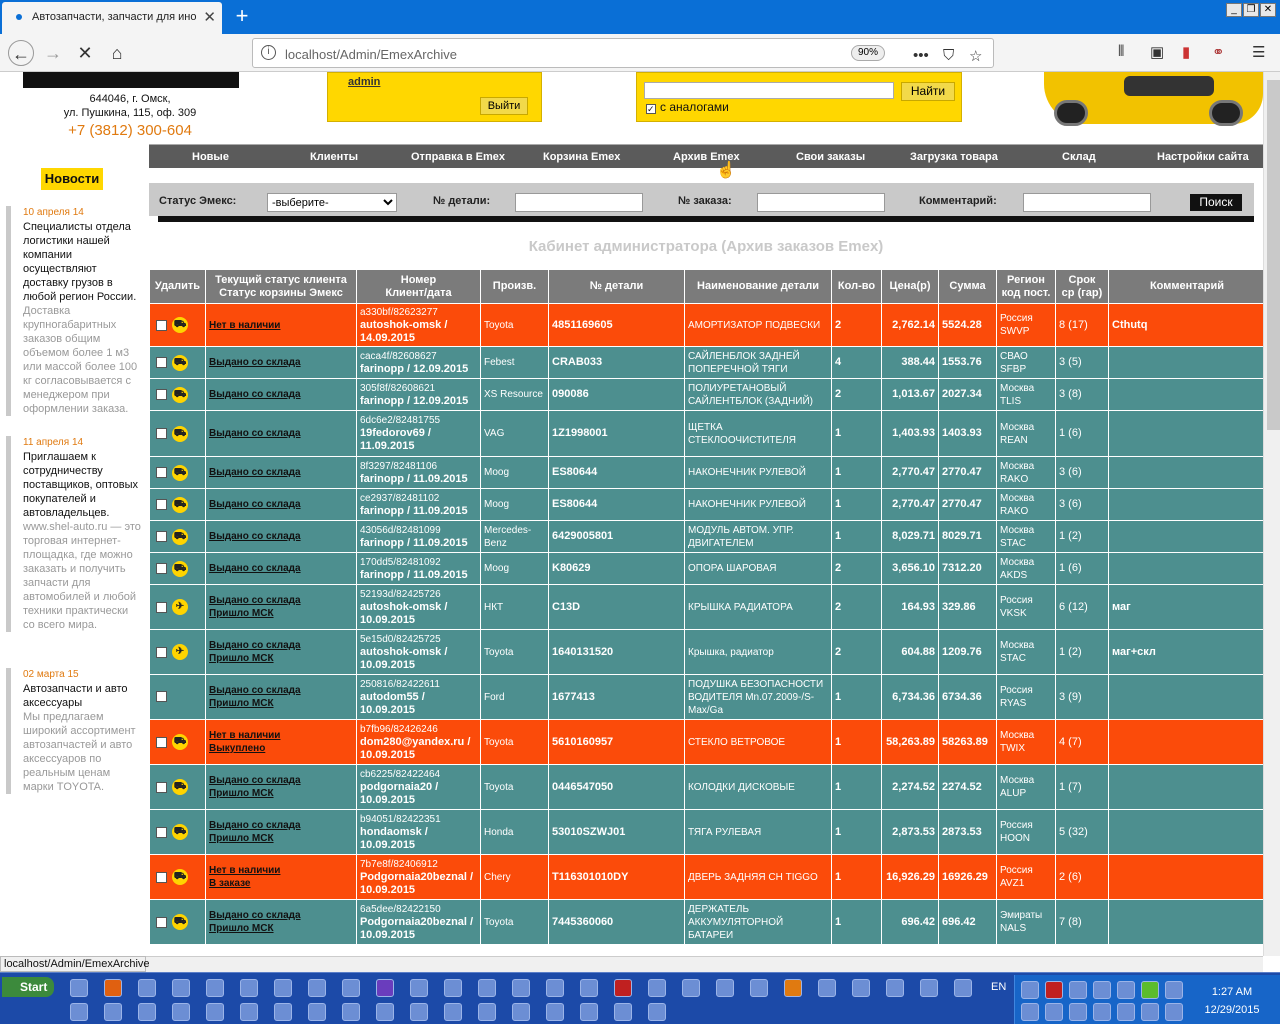 This screenshot has height=1024, width=1280. What do you see at coordinates (1251, 10) in the screenshot?
I see `maximize-button: ❐` at bounding box center [1251, 10].